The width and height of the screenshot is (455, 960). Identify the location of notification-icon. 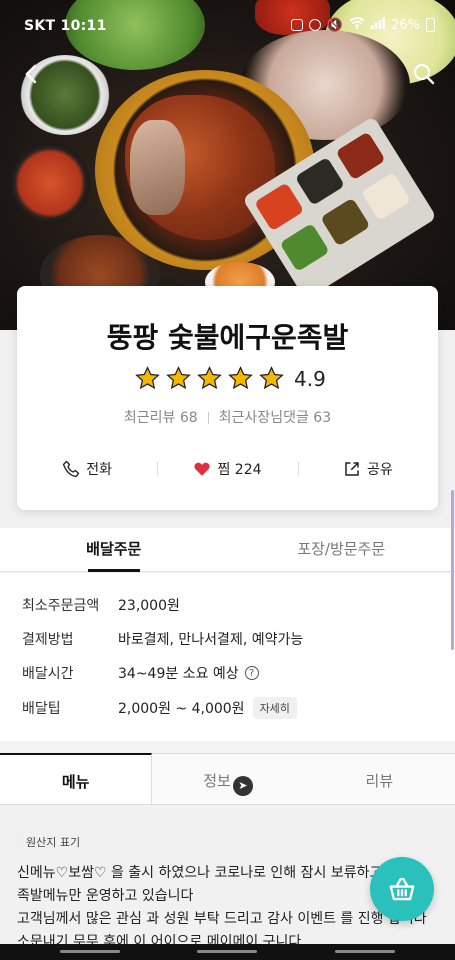
(296, 25).